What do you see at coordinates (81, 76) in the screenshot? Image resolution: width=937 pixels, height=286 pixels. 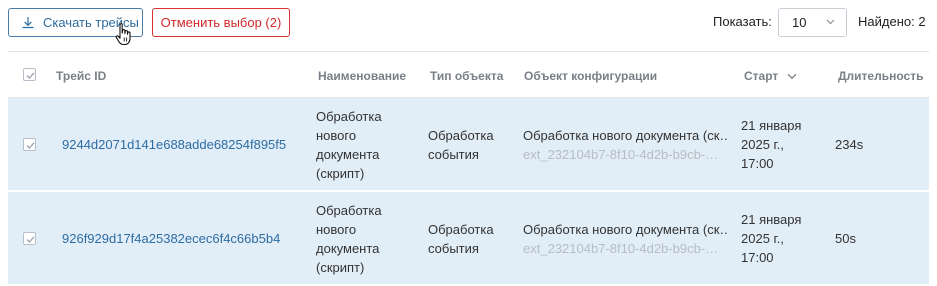 I see `col-header-trace-id: Трейс ID` at bounding box center [81, 76].